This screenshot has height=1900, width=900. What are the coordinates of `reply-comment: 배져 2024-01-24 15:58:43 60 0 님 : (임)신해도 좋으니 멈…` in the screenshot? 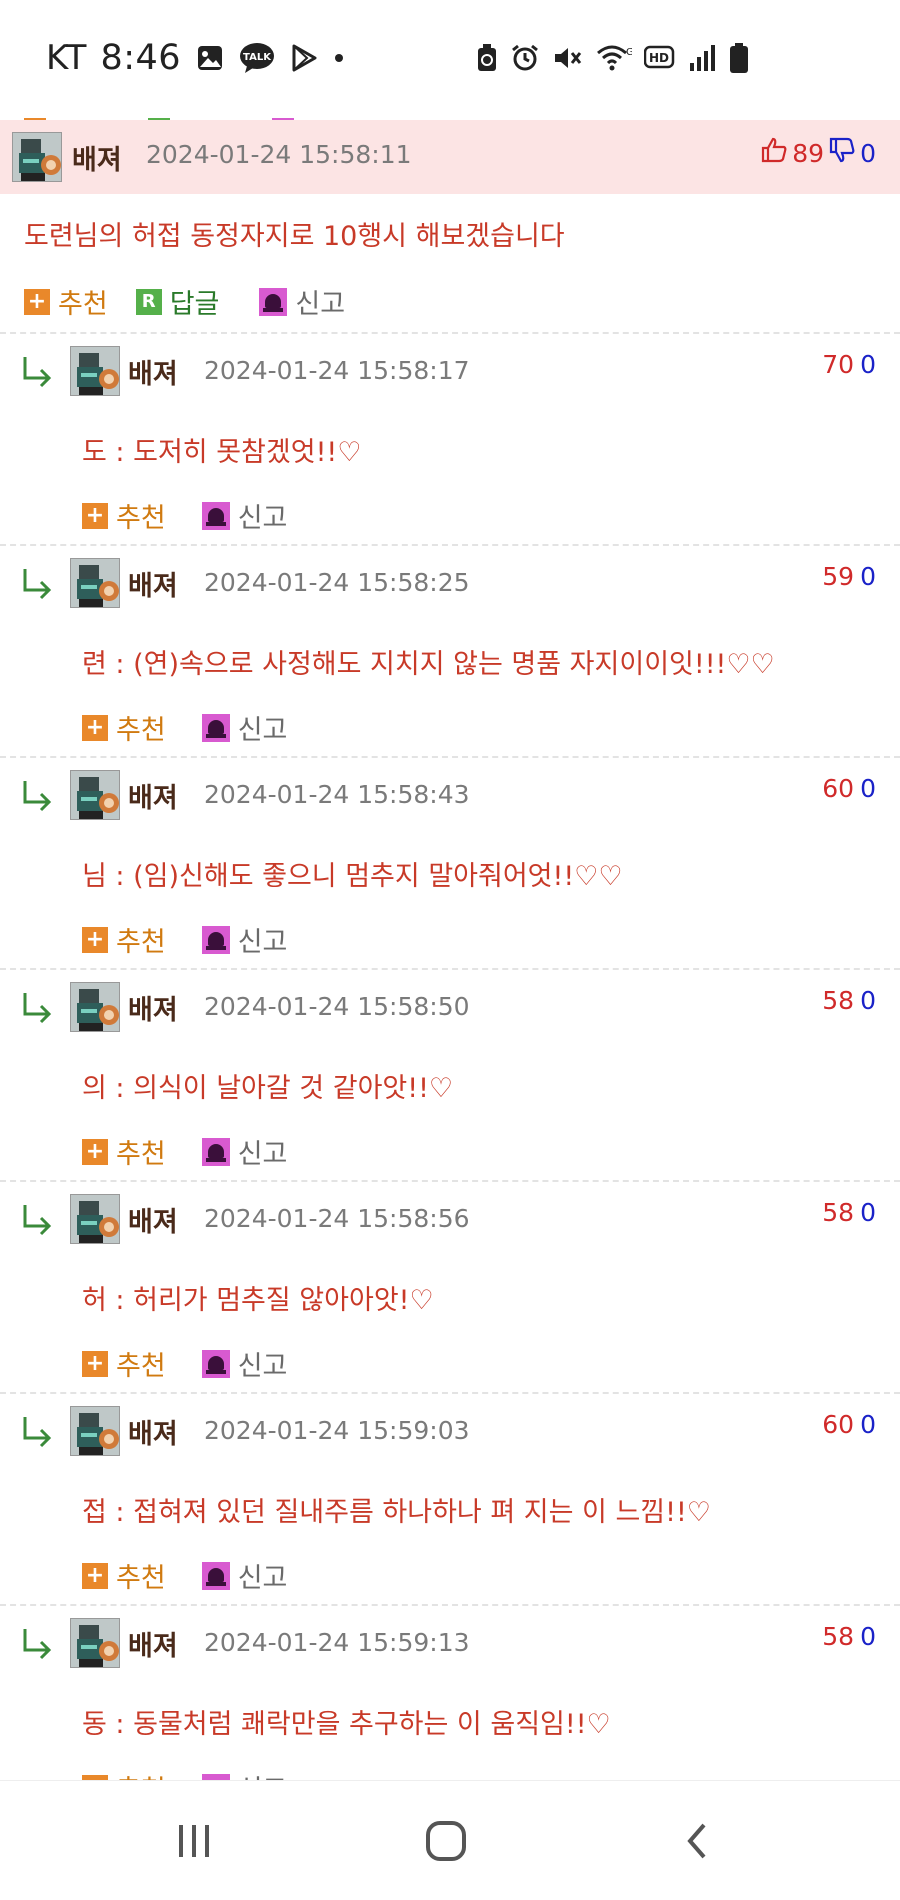 It's located at (450, 862).